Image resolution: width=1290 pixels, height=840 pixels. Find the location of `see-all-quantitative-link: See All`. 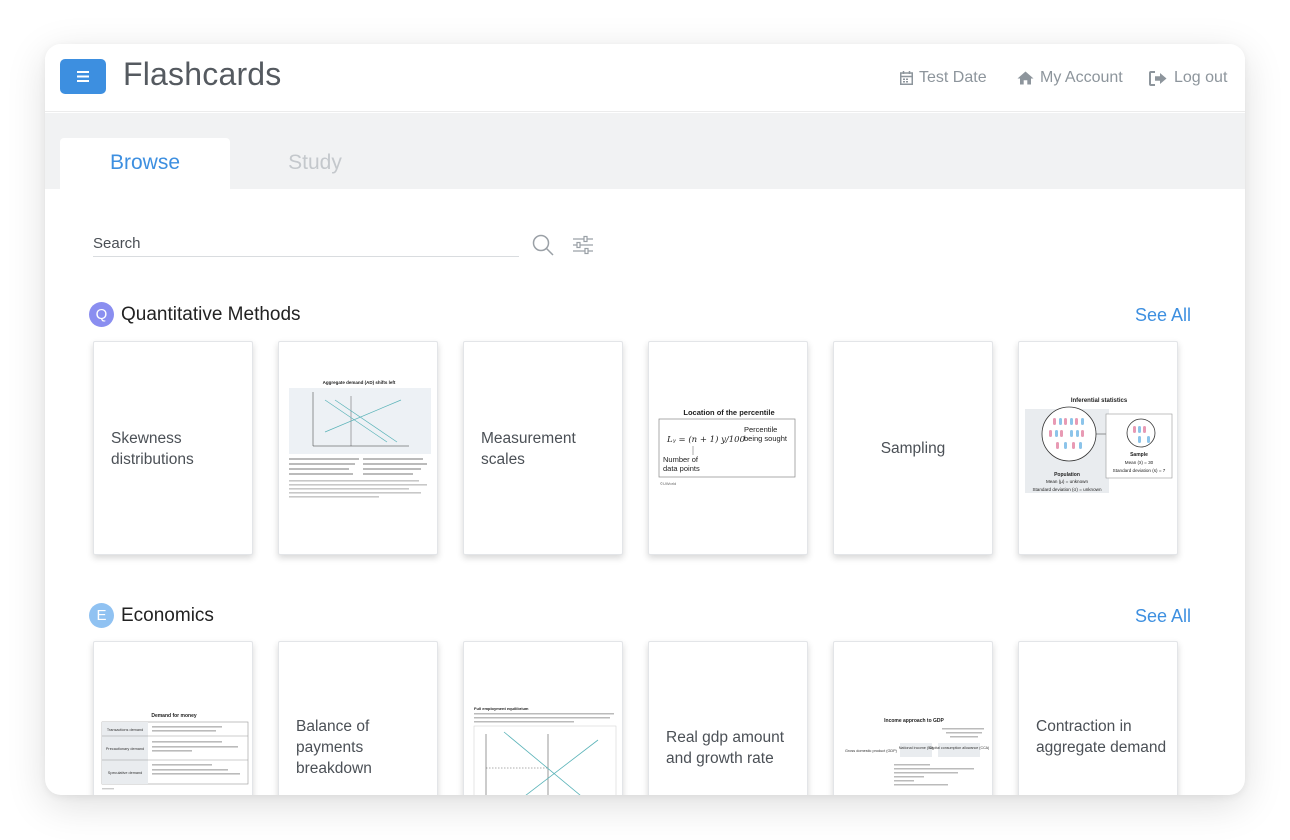

see-all-quantitative-link: See All is located at coordinates (1163, 315).